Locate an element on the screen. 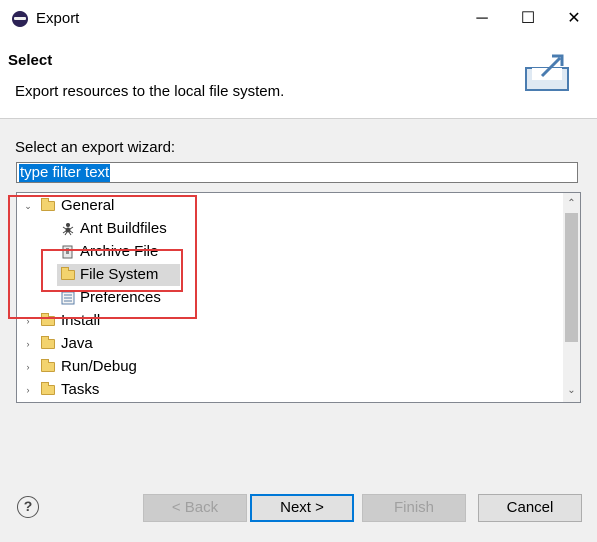 The image size is (597, 542). next-button: Next > is located at coordinates (302, 508).